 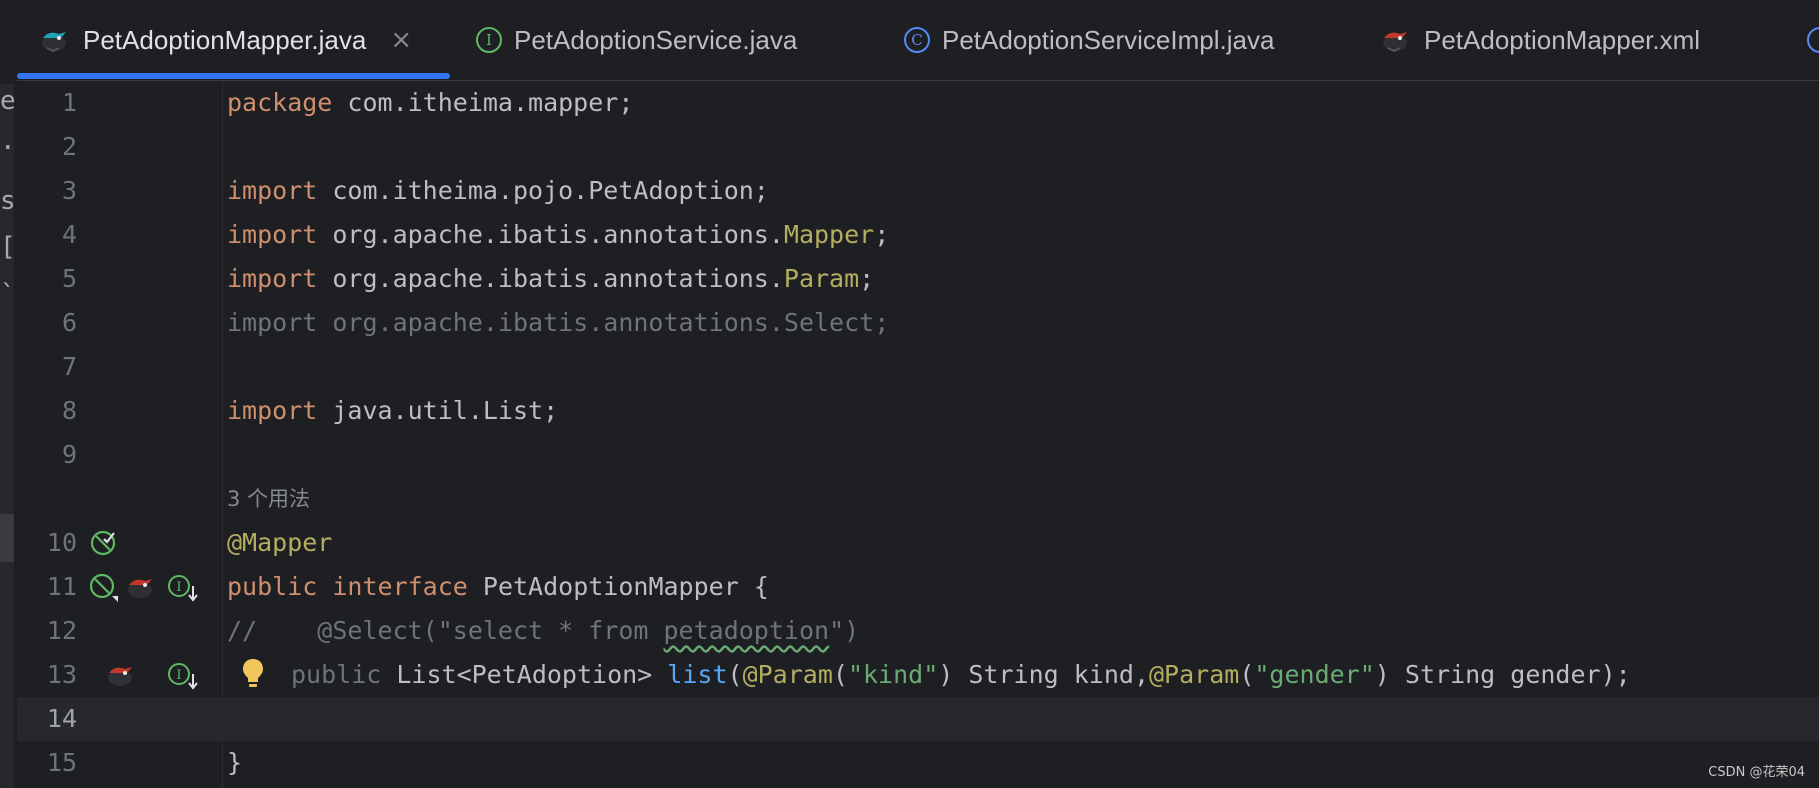 What do you see at coordinates (1562, 39) in the screenshot?
I see `tab-label: PetAdoptionMapper.xml` at bounding box center [1562, 39].